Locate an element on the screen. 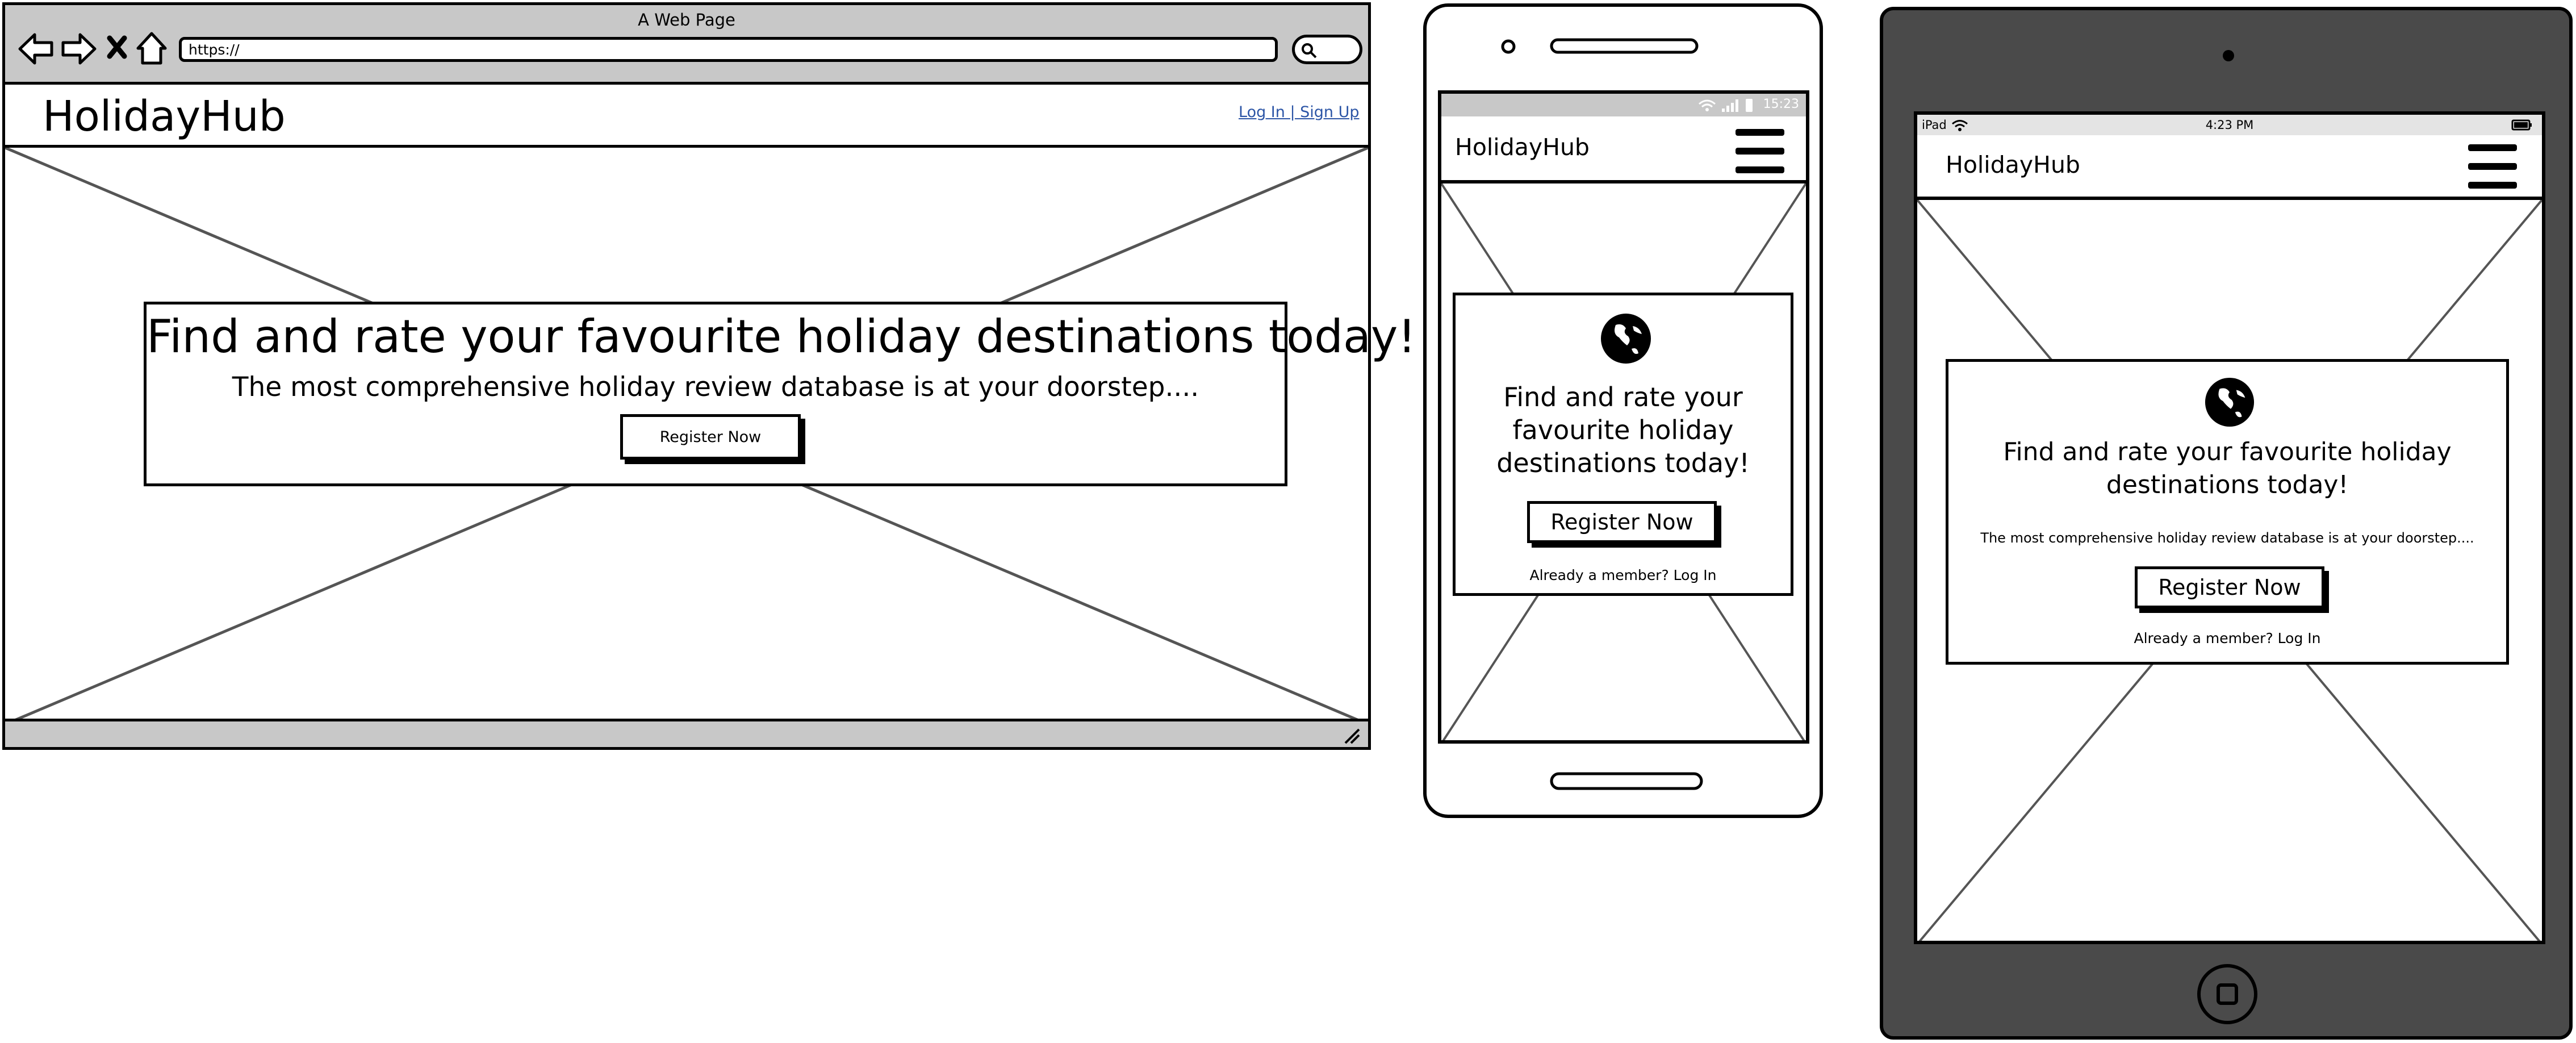  address-bar: https:// is located at coordinates (728, 50).